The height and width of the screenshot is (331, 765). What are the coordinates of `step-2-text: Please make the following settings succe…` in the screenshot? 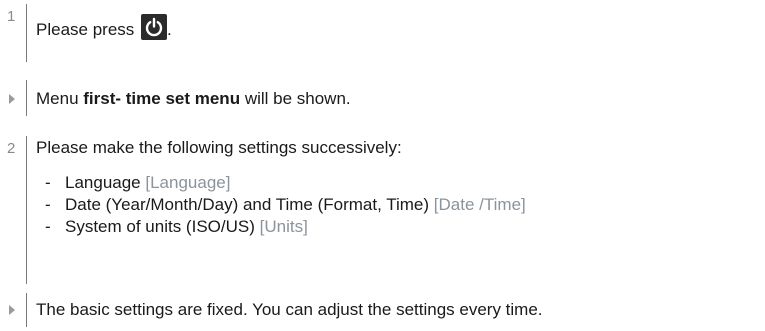 It's located at (219, 147).